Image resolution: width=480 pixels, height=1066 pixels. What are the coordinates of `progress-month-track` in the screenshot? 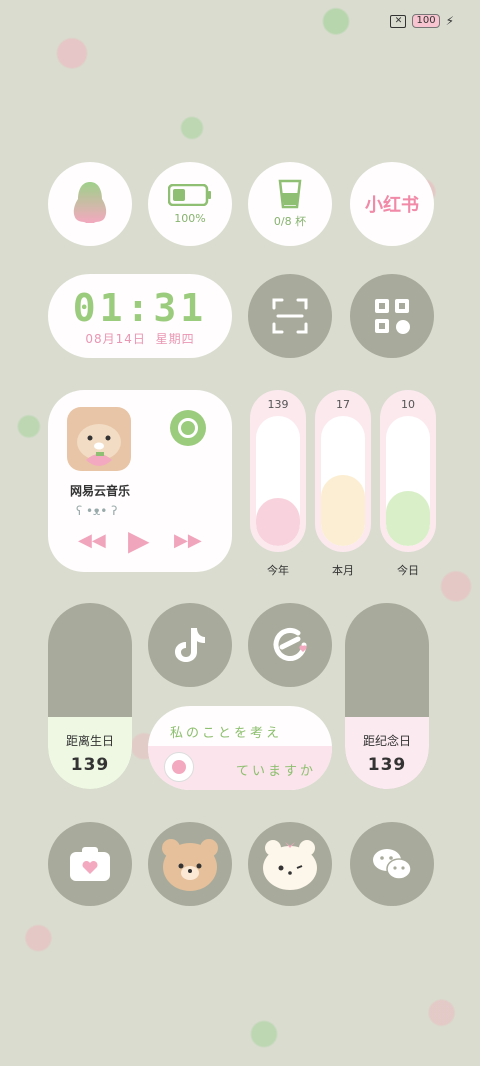 It's located at (343, 481).